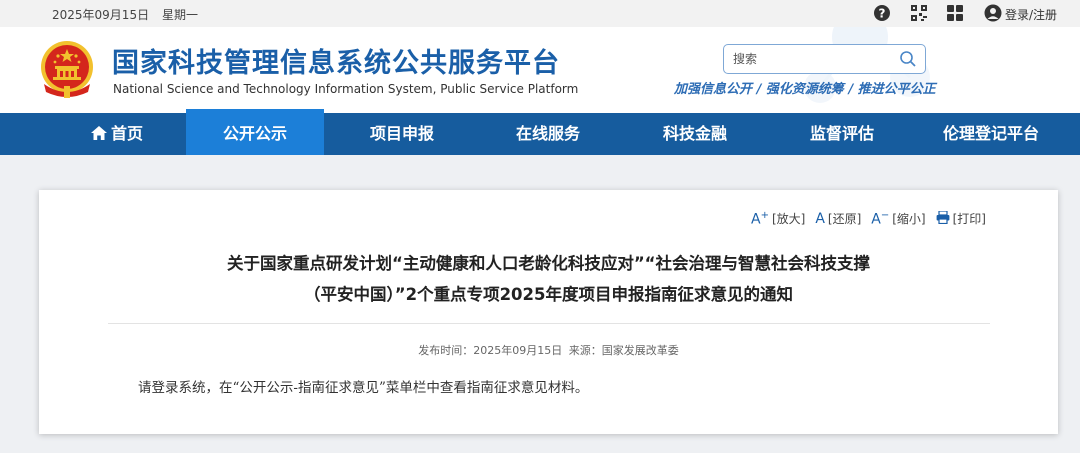  I want to click on search-box, so click(824, 59).